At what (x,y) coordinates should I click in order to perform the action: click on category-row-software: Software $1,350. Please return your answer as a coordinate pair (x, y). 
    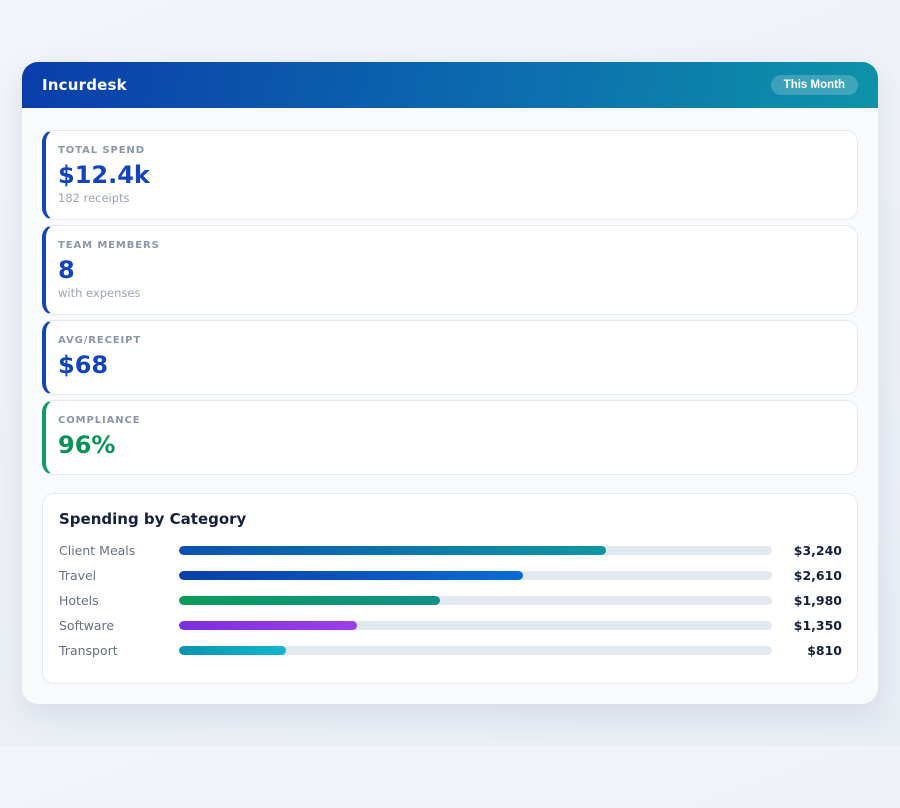
    Looking at the image, I should click on (450, 625).